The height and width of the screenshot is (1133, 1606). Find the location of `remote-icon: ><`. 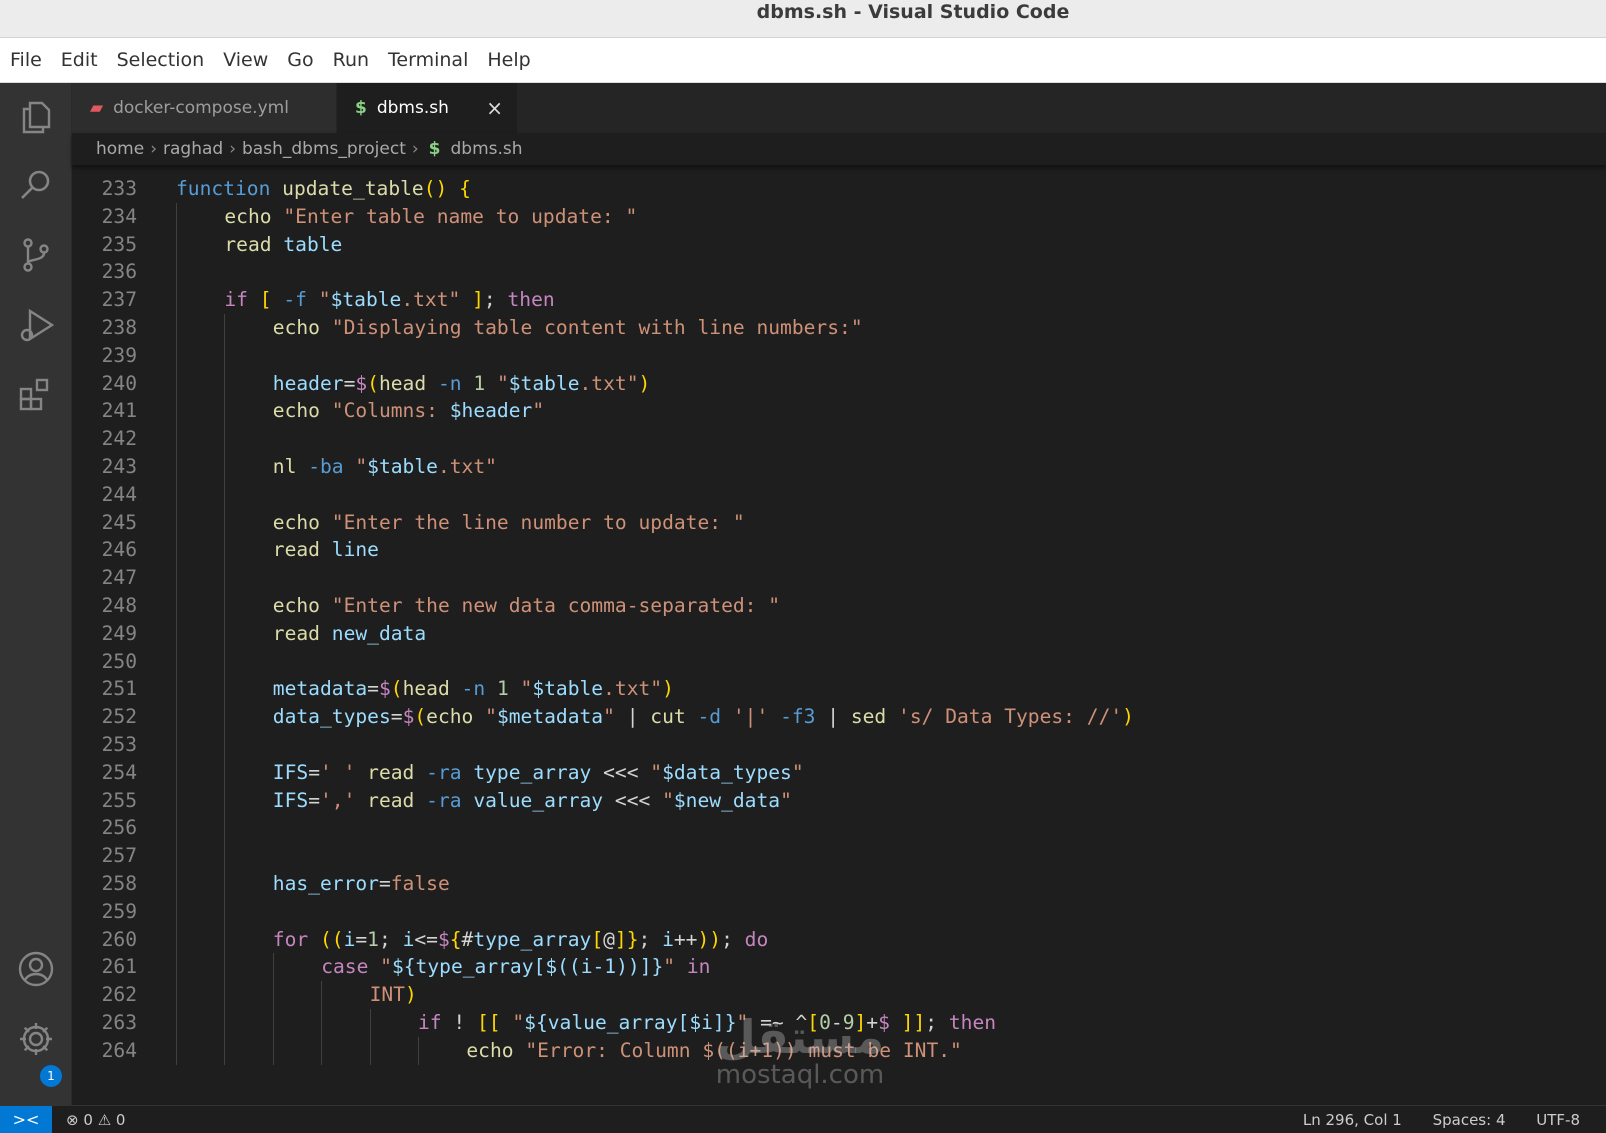

remote-icon: >< is located at coordinates (26, 1119).